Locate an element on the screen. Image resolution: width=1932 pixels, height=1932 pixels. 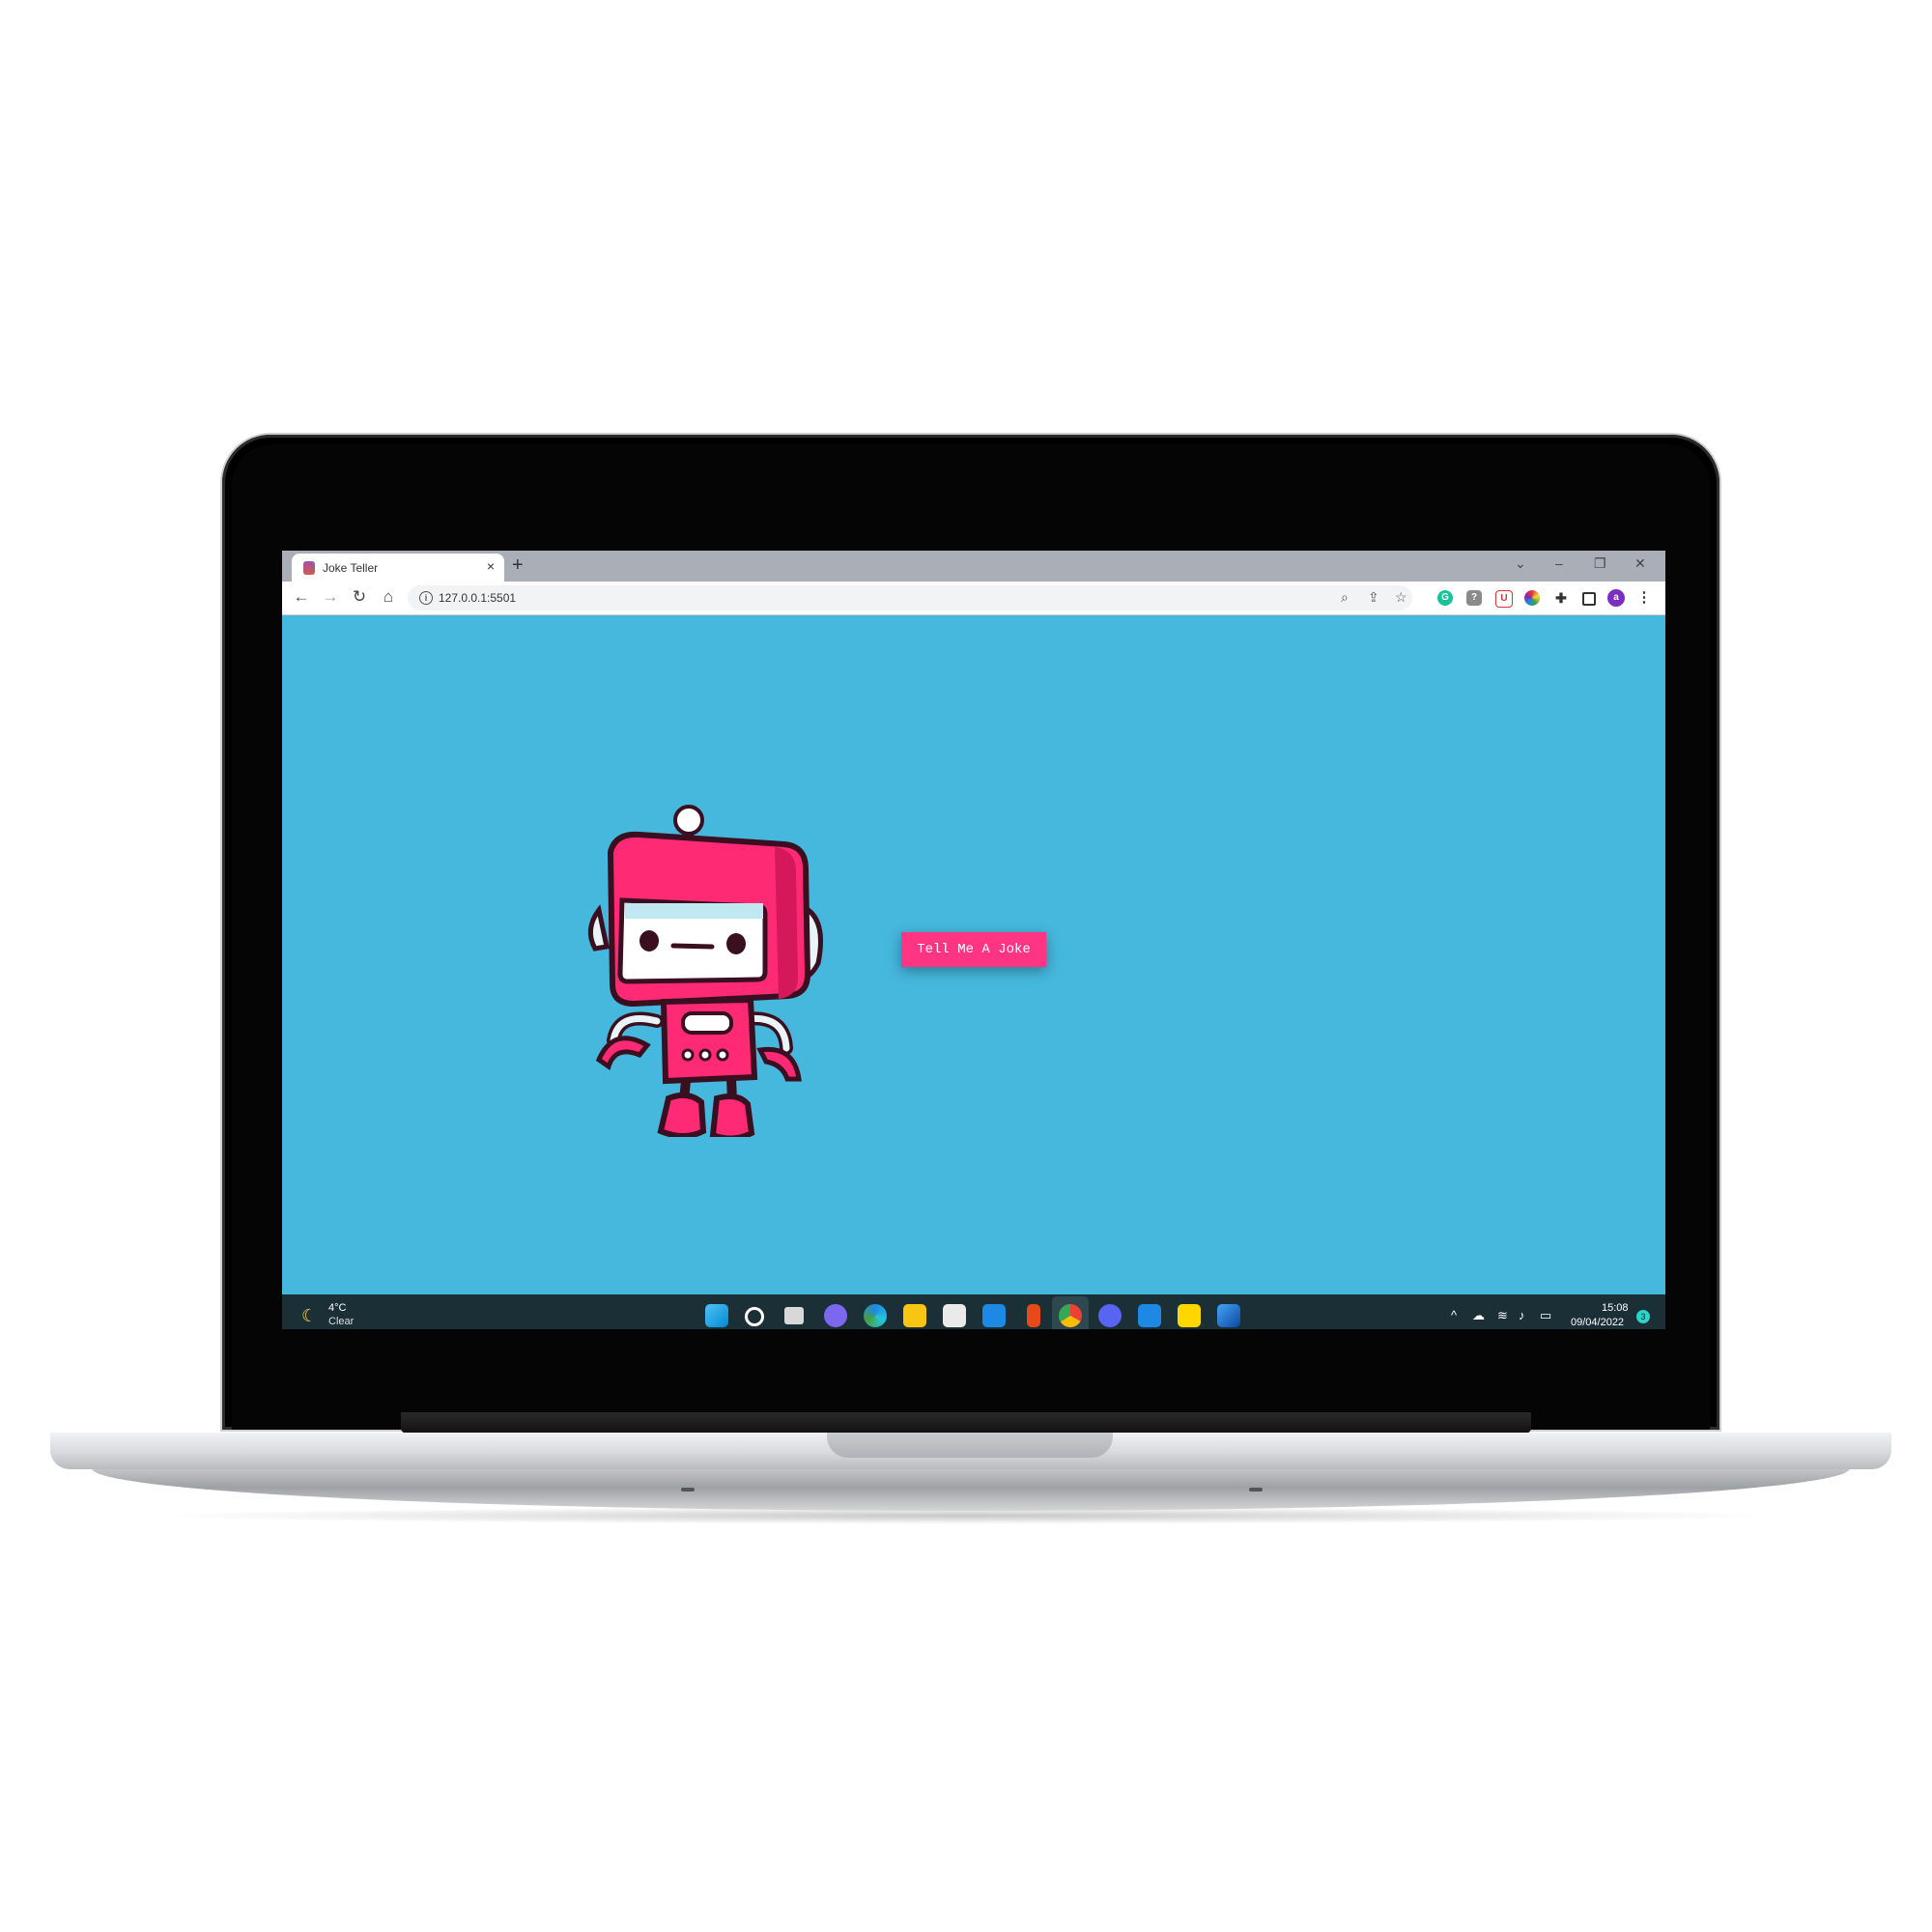
discord-icon is located at coordinates (1110, 1315).